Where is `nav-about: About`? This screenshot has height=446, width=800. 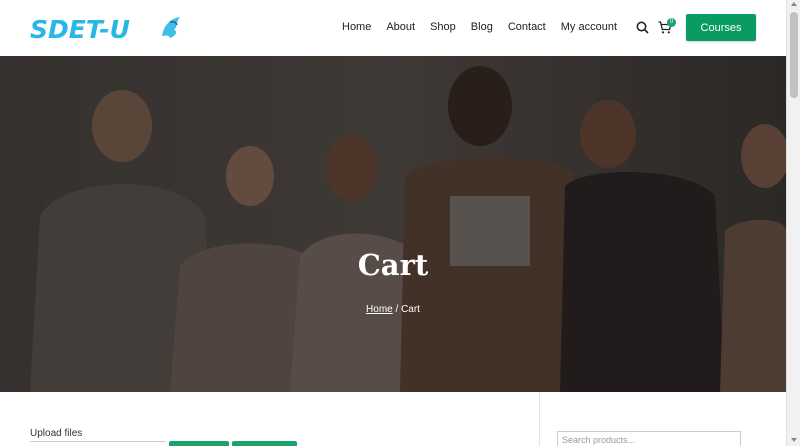
nav-about: About is located at coordinates (400, 27).